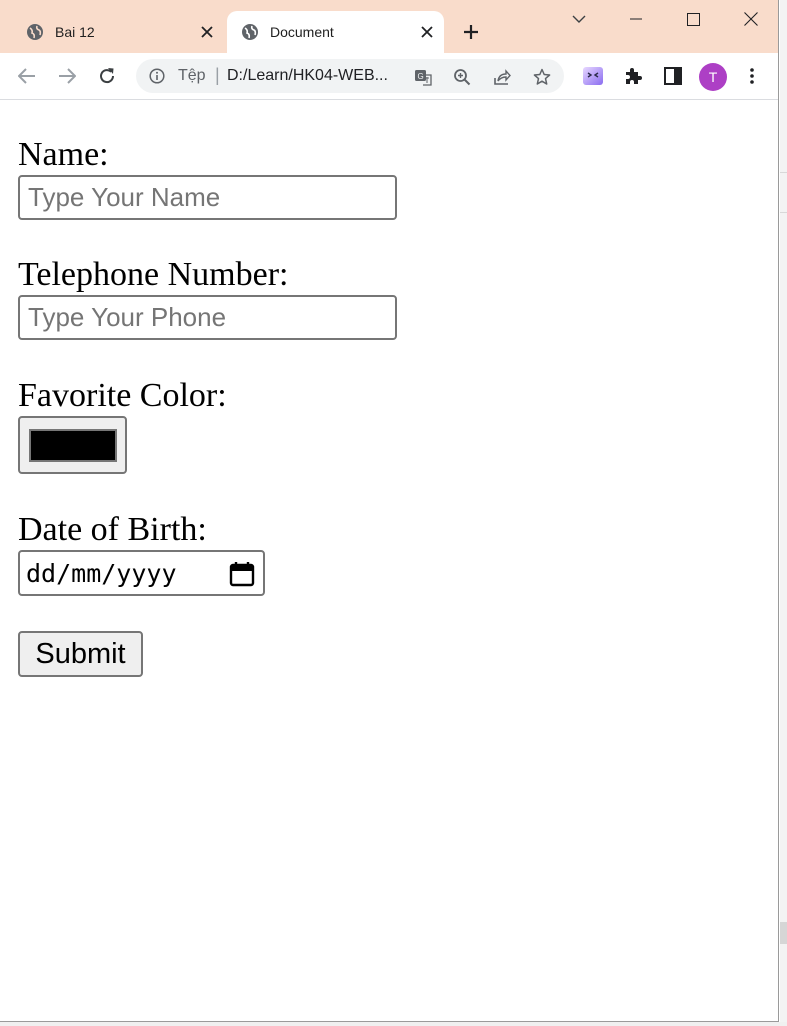 The image size is (787, 1026). I want to click on tab-search-chevron-icon, so click(579, 19).